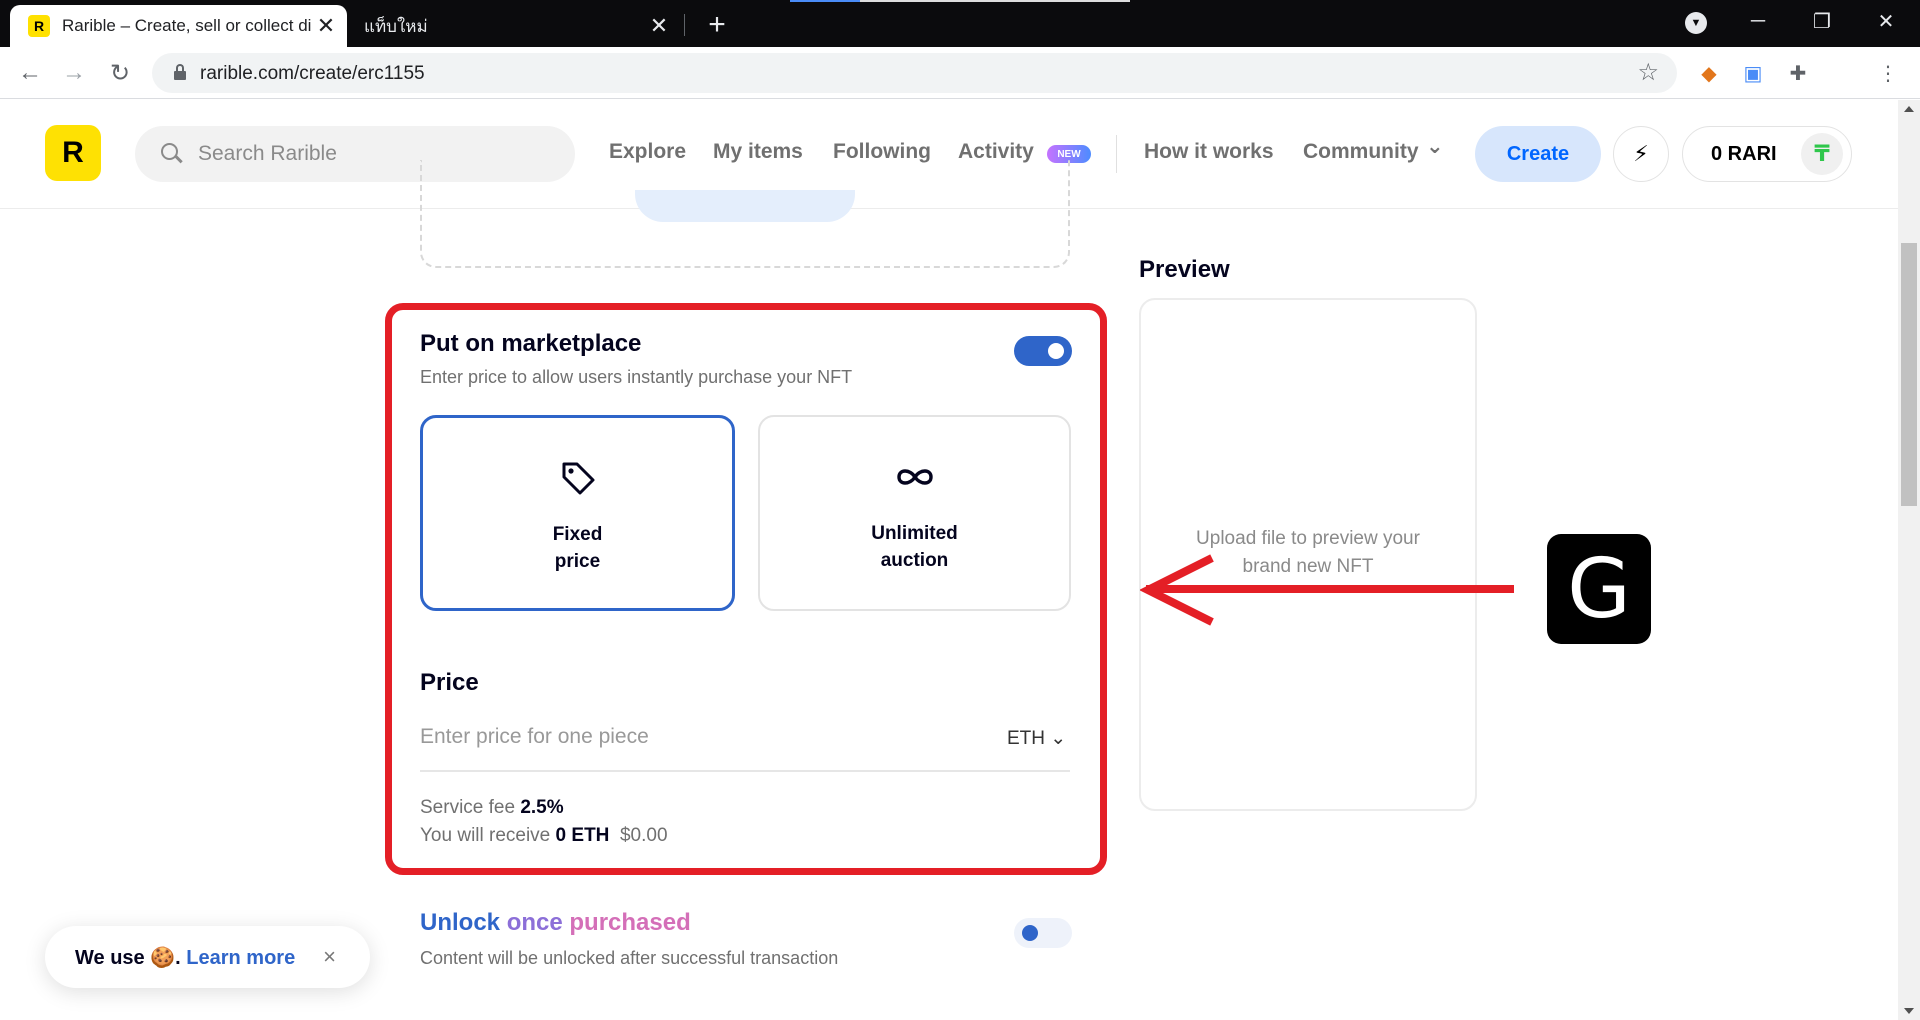  I want to click on scroll-up-arrow-icon, so click(1909, 109).